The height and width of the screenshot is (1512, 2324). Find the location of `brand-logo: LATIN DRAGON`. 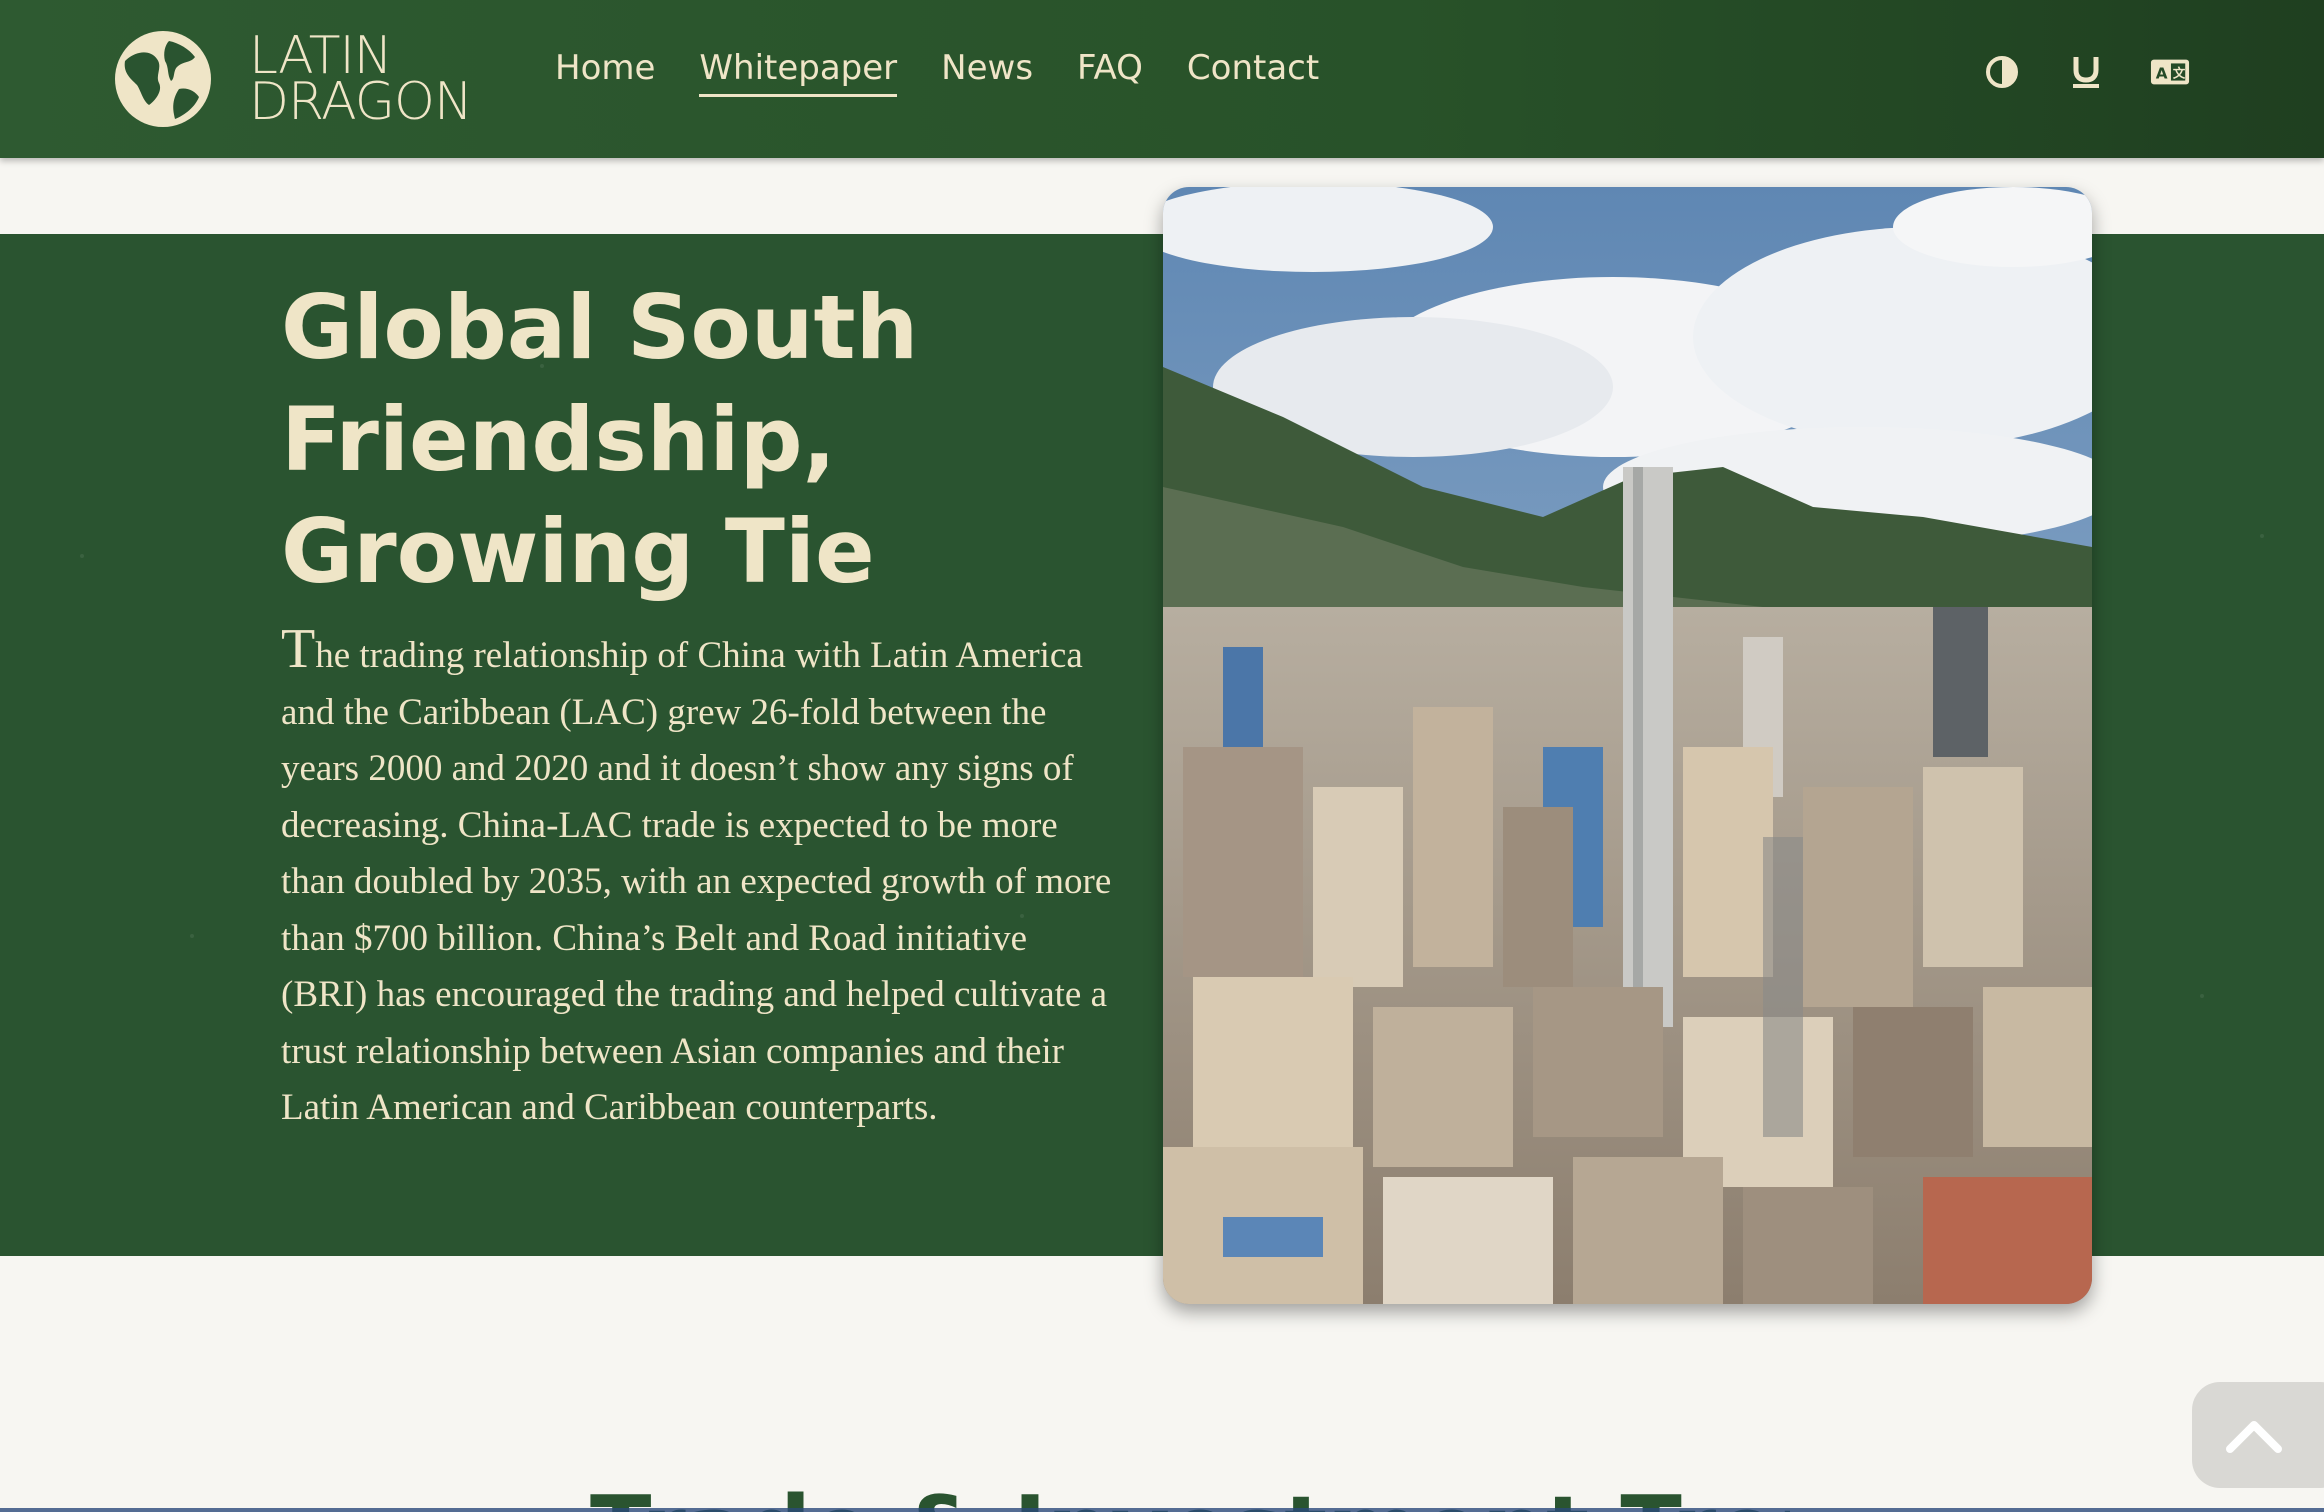

brand-logo: LATIN DRAGON is located at coordinates (294, 81).